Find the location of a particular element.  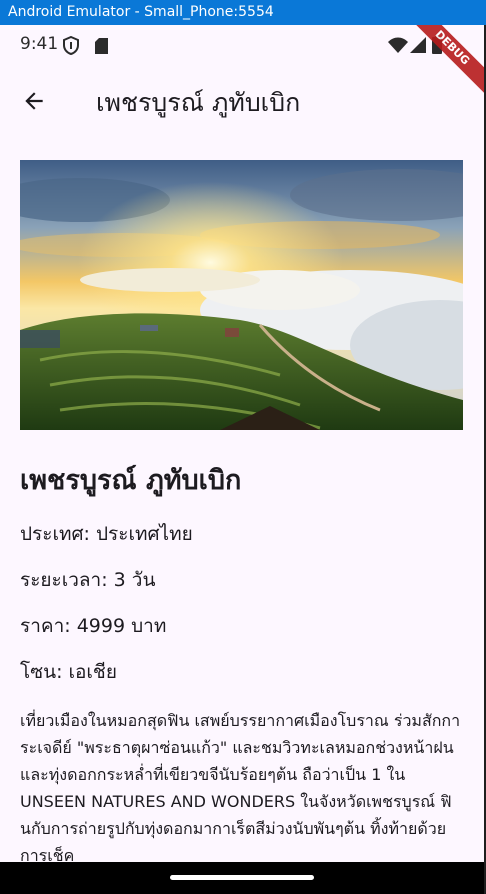

arrow-back-icon is located at coordinates (34, 101).